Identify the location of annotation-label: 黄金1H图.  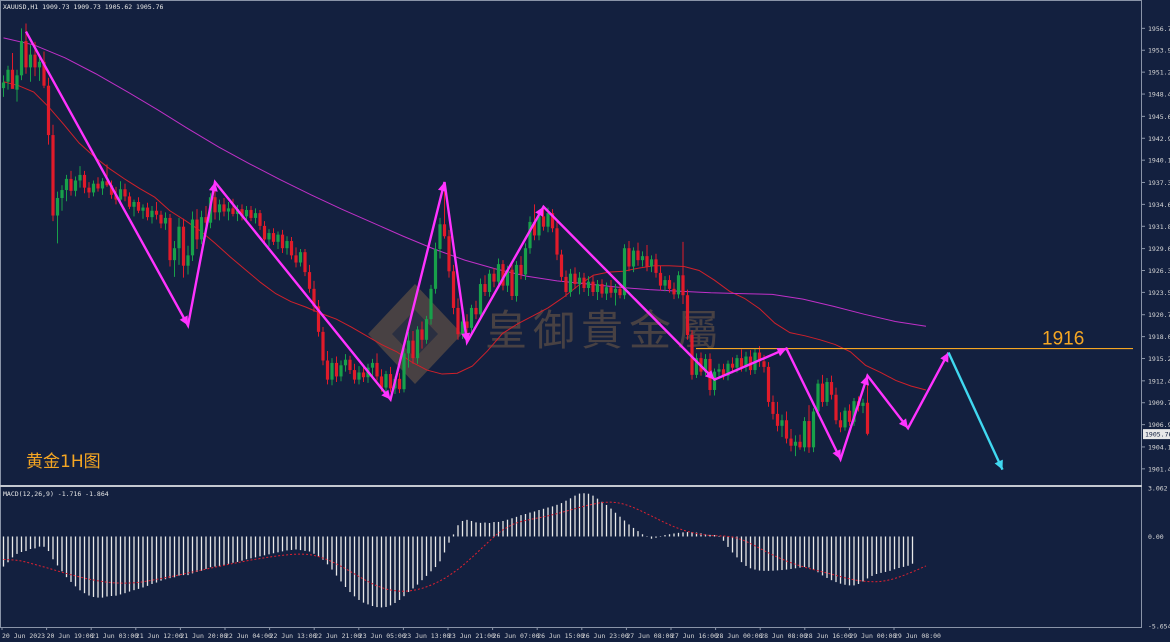
(63, 462).